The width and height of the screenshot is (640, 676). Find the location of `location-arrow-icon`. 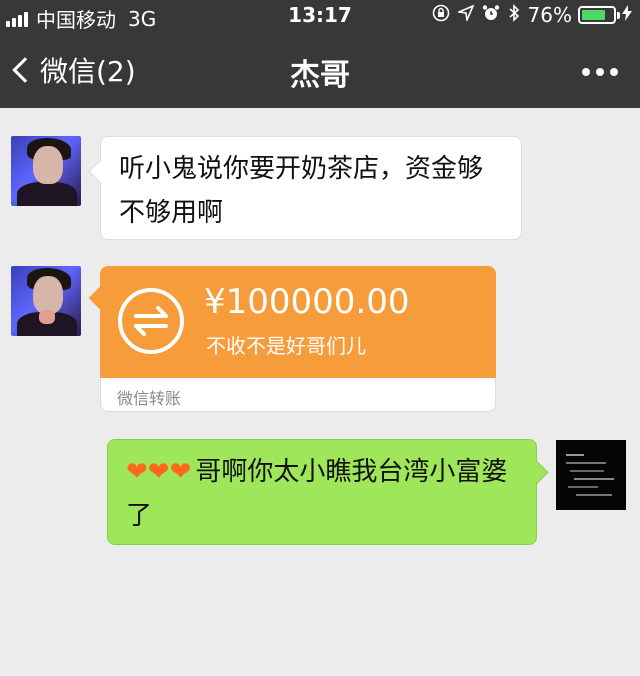

location-arrow-icon is located at coordinates (465, 14).